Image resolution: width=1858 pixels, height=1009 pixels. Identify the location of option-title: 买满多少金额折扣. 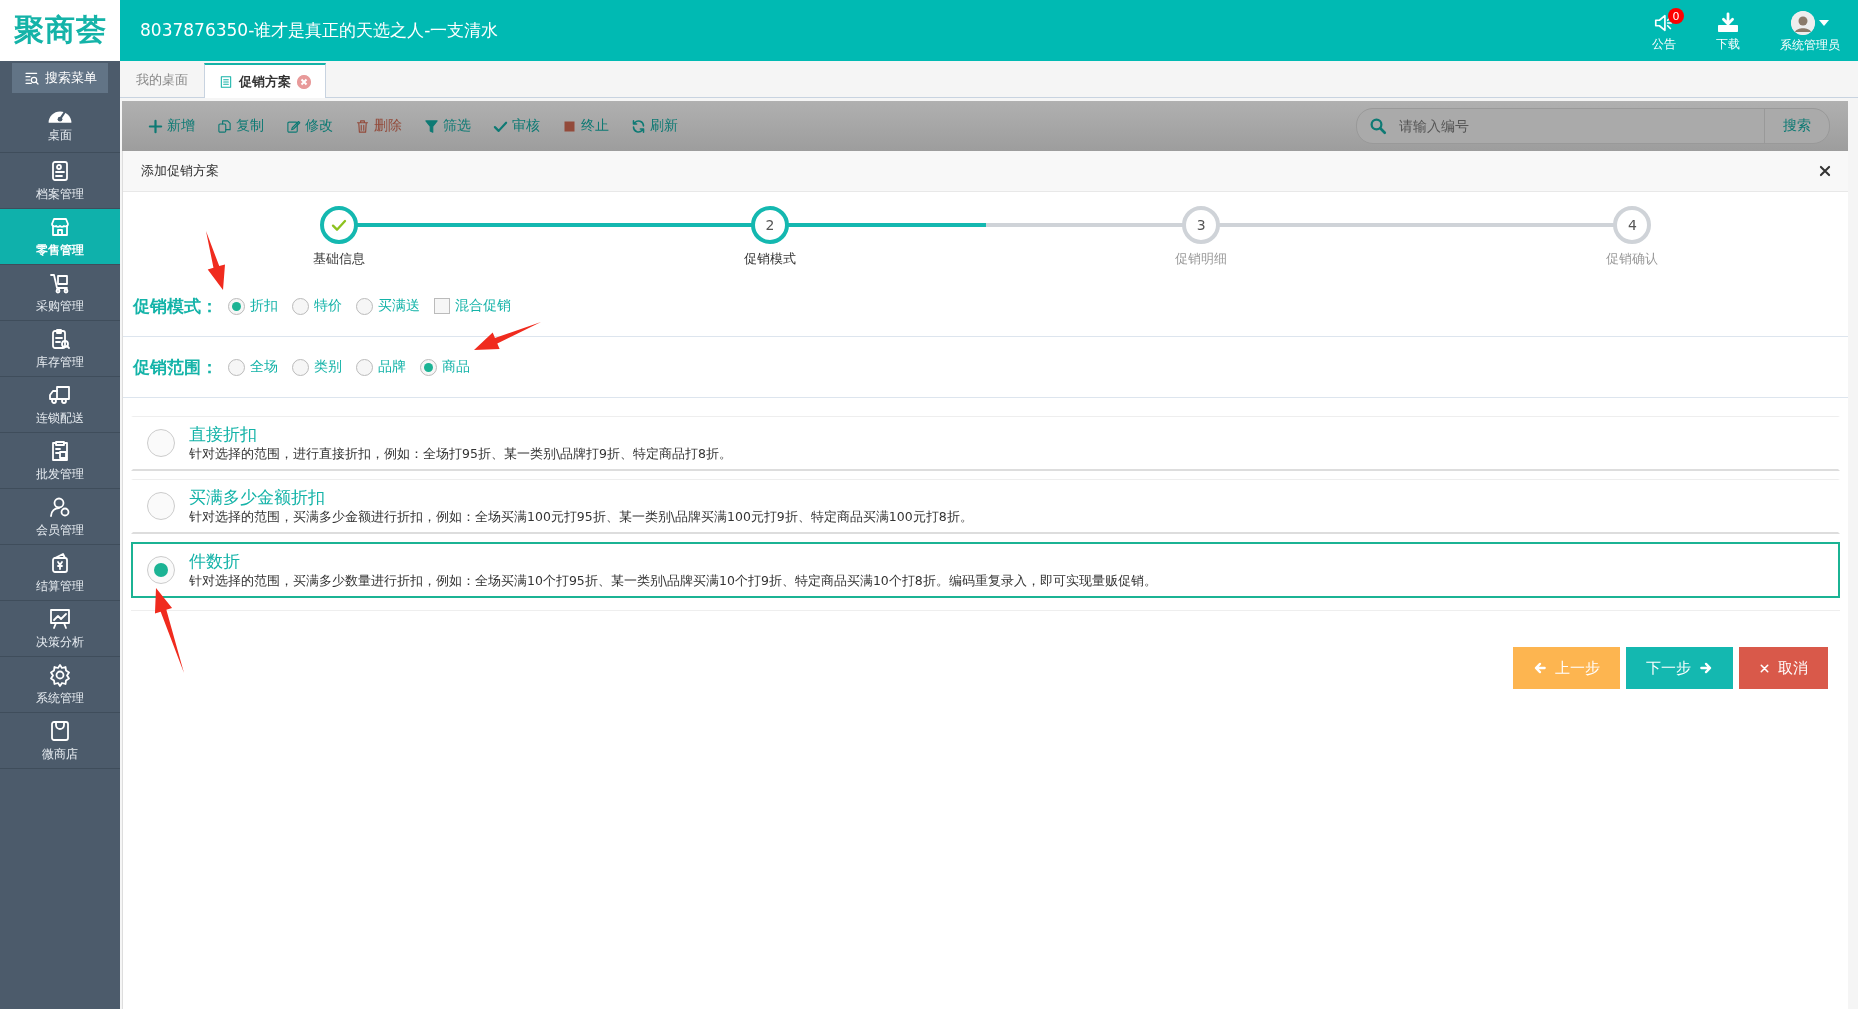
(257, 497).